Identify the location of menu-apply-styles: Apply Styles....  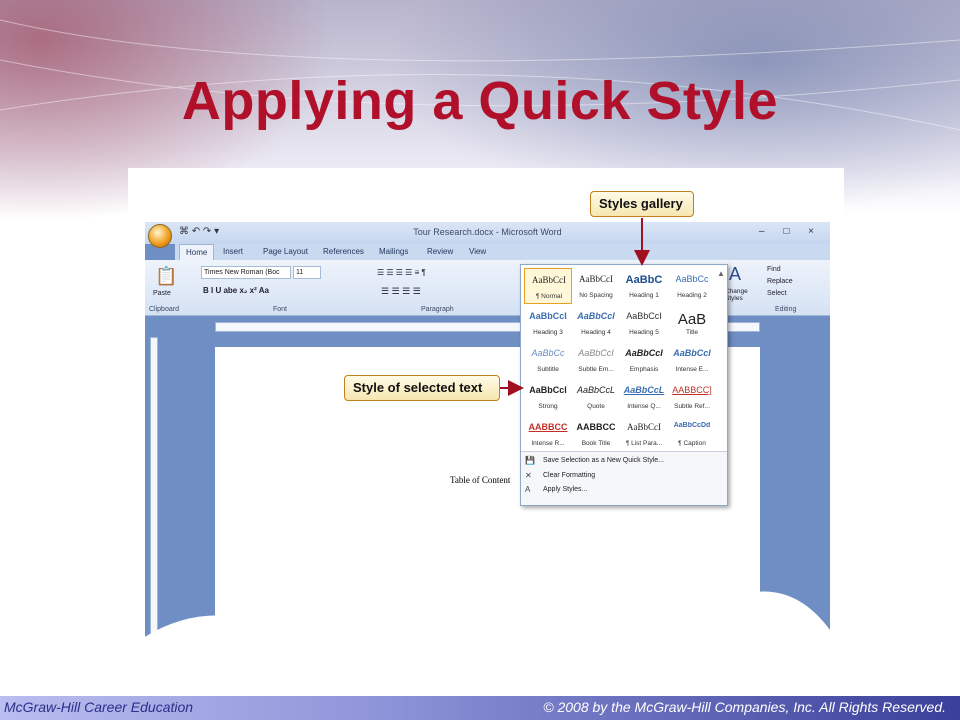
(565, 489).